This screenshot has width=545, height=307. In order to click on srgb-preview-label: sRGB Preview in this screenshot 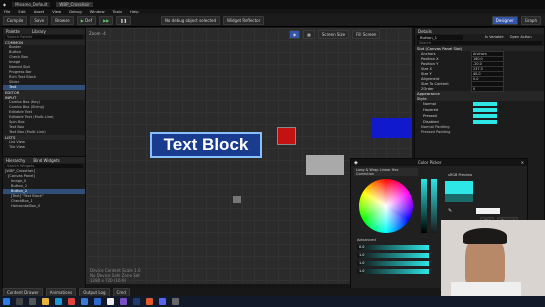, I will do `click(460, 175)`.